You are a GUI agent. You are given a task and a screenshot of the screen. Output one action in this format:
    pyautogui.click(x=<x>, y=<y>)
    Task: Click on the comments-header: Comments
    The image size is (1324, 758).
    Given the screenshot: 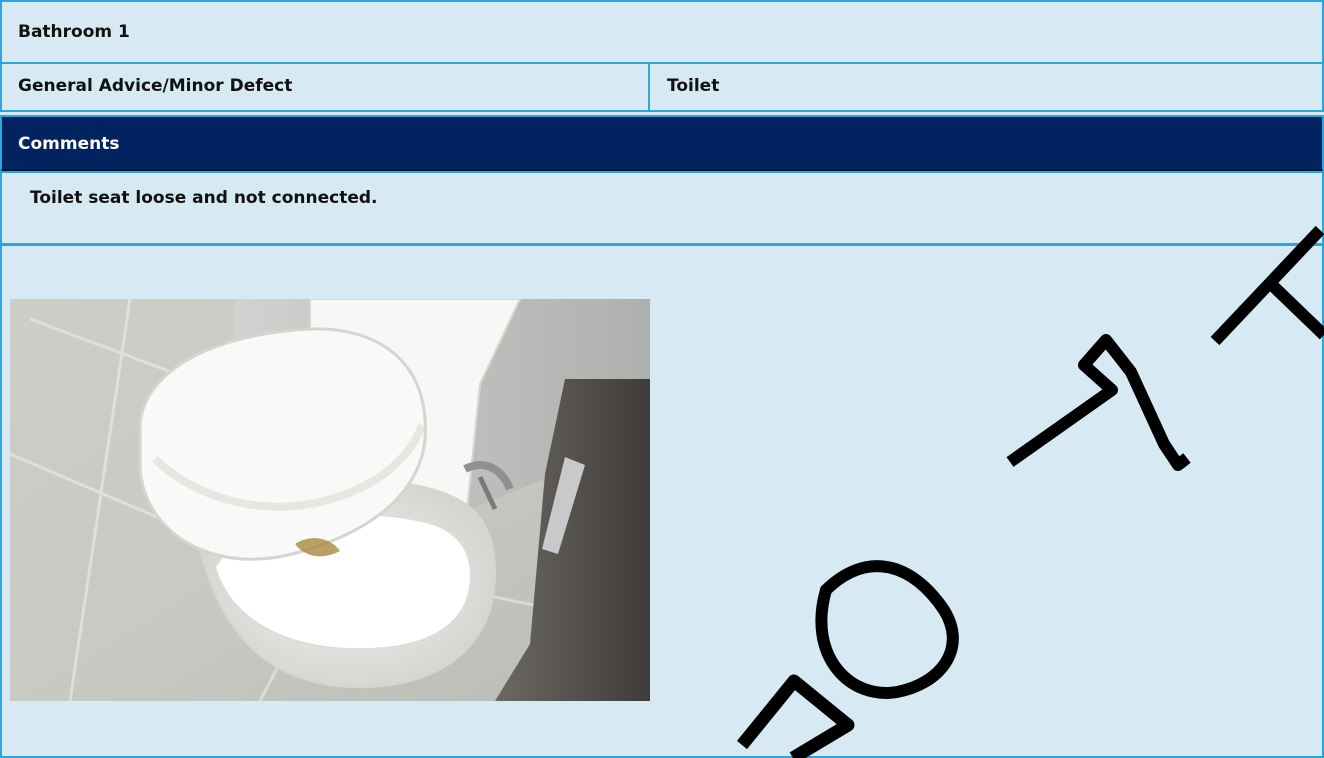 What is the action you would take?
    pyautogui.click(x=69, y=144)
    